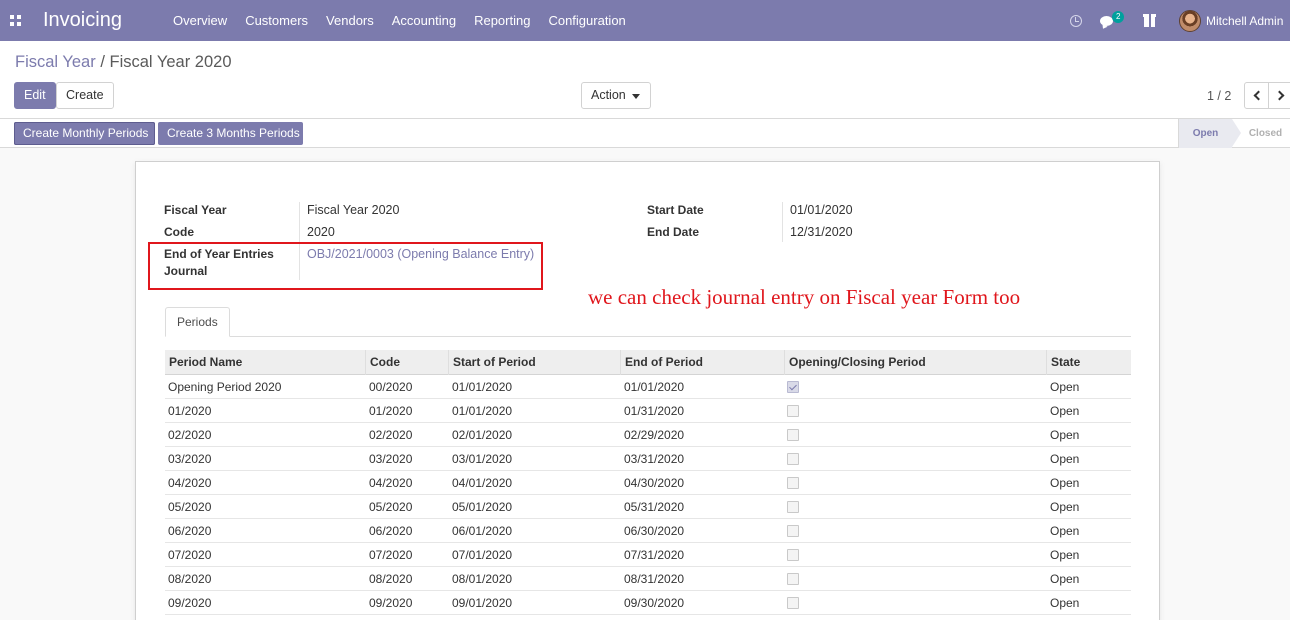 This screenshot has height=620, width=1290. What do you see at coordinates (190, 459) in the screenshot?
I see `cell-period-name: 03/2020` at bounding box center [190, 459].